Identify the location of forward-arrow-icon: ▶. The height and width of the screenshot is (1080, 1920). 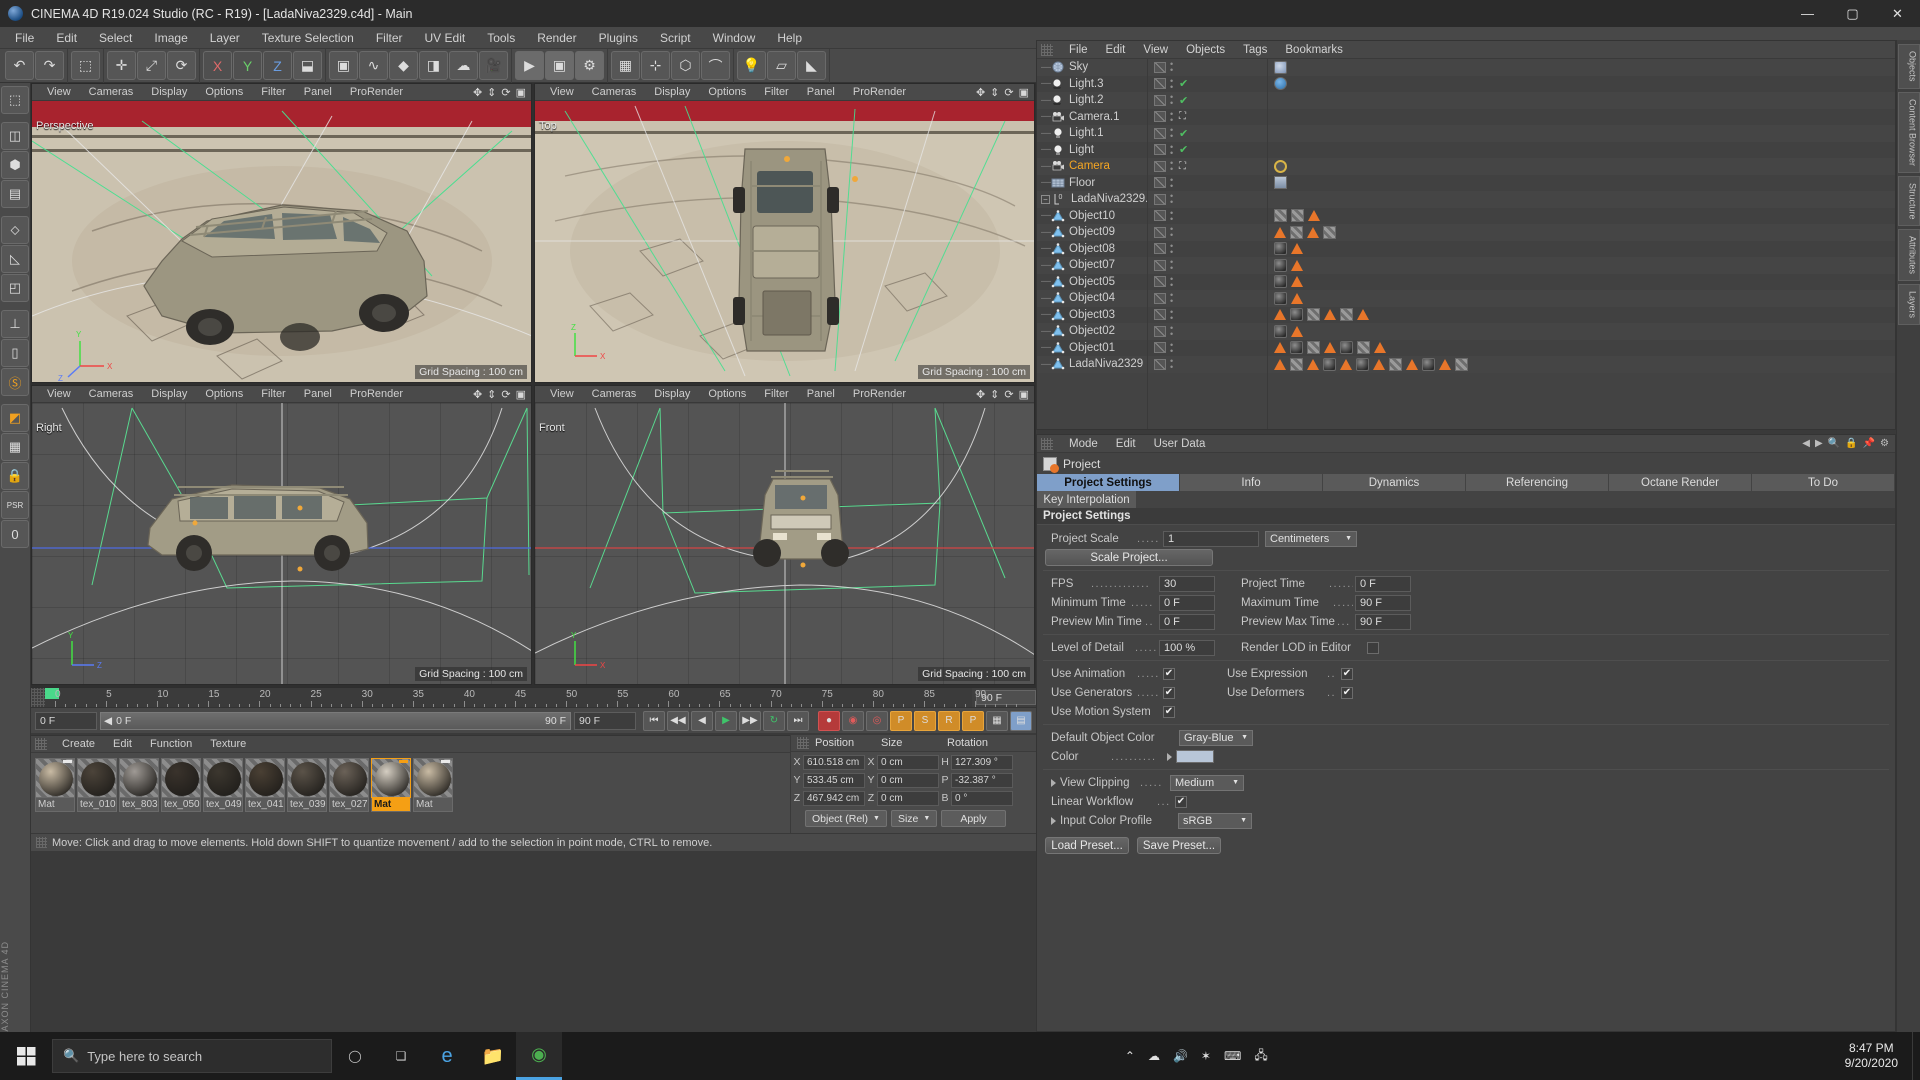
(1819, 443).